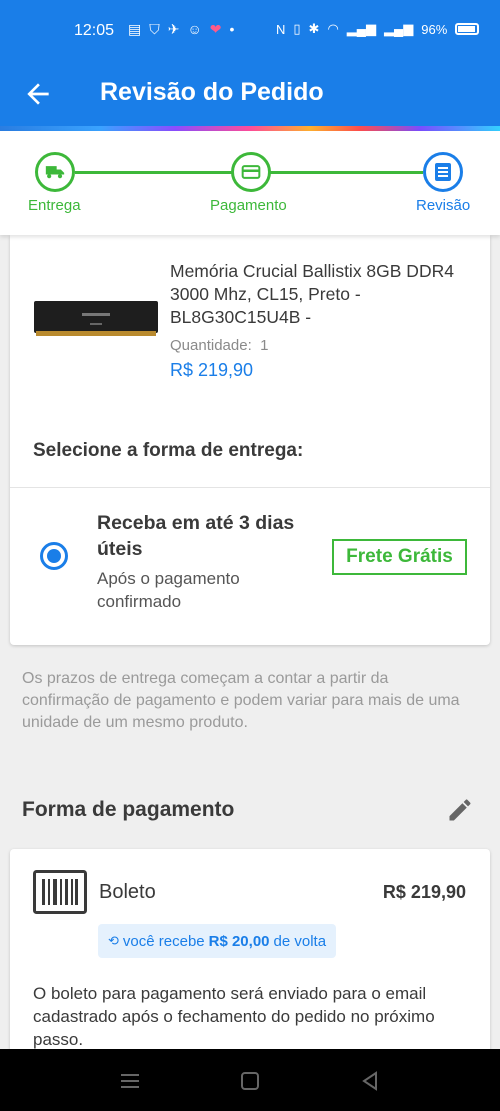 The height and width of the screenshot is (1111, 500). What do you see at coordinates (434, 29) in the screenshot?
I see `battery-percent: 96%` at bounding box center [434, 29].